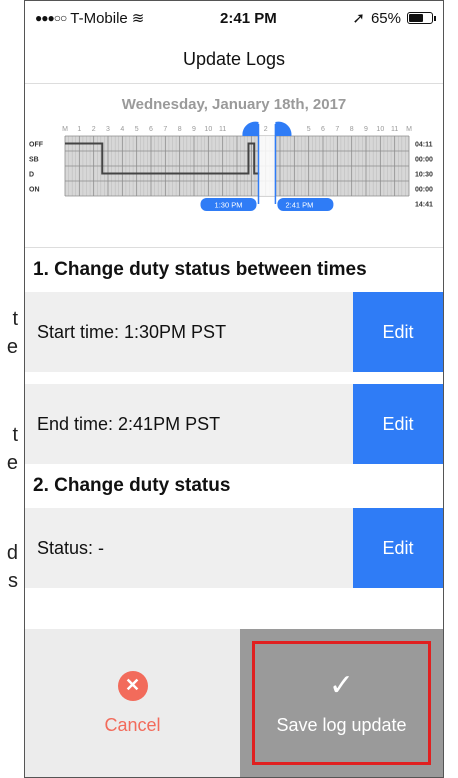 The width and height of the screenshot is (458, 778). What do you see at coordinates (424, 175) in the screenshot?
I see `row-total: 10:30` at bounding box center [424, 175].